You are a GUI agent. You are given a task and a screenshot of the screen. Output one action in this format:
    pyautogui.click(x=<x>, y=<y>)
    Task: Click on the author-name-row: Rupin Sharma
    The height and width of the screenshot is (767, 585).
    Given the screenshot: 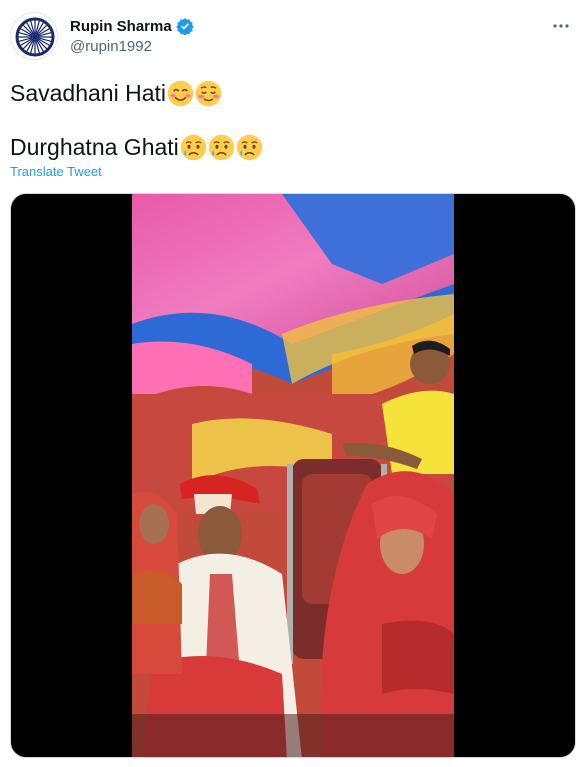 What is the action you would take?
    pyautogui.click(x=132, y=26)
    